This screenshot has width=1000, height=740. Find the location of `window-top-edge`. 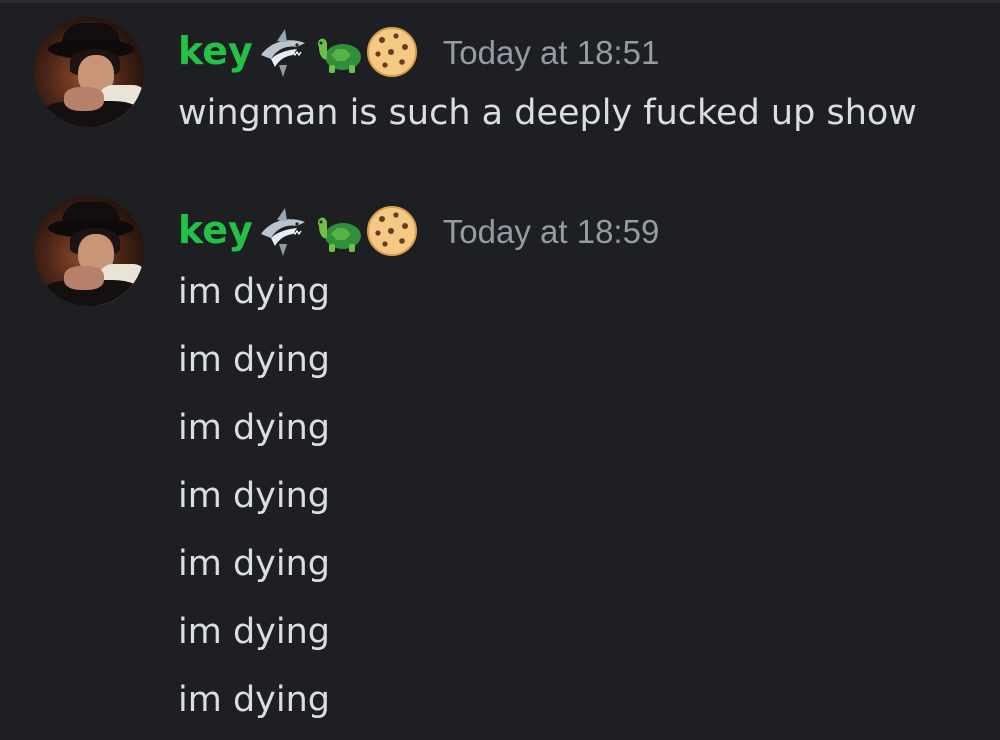

window-top-edge is located at coordinates (500, 1).